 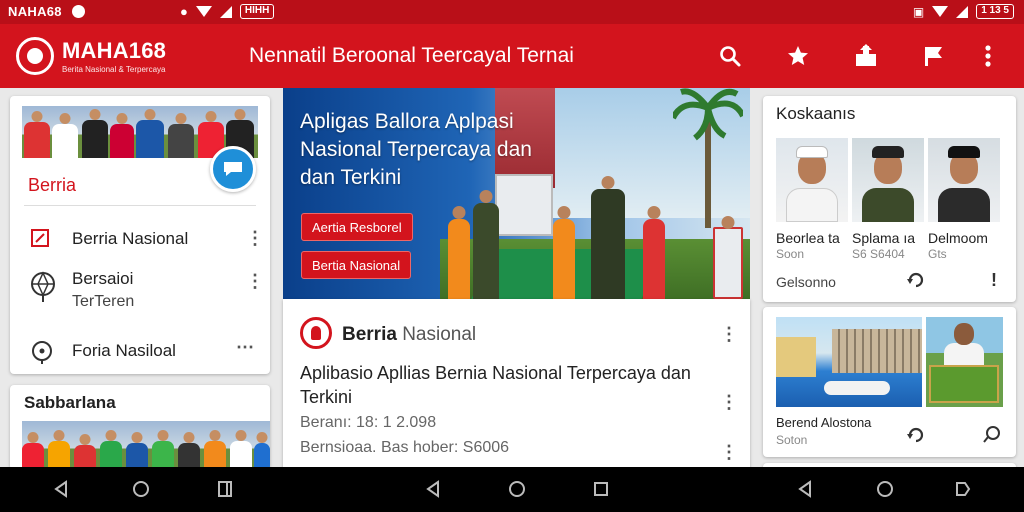 I want to click on article-card-small: Berend Alostona Soton, so click(x=889, y=382).